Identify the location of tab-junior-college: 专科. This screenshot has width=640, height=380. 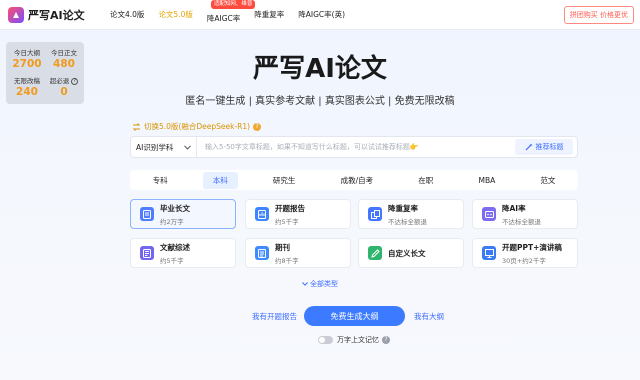
(160, 180).